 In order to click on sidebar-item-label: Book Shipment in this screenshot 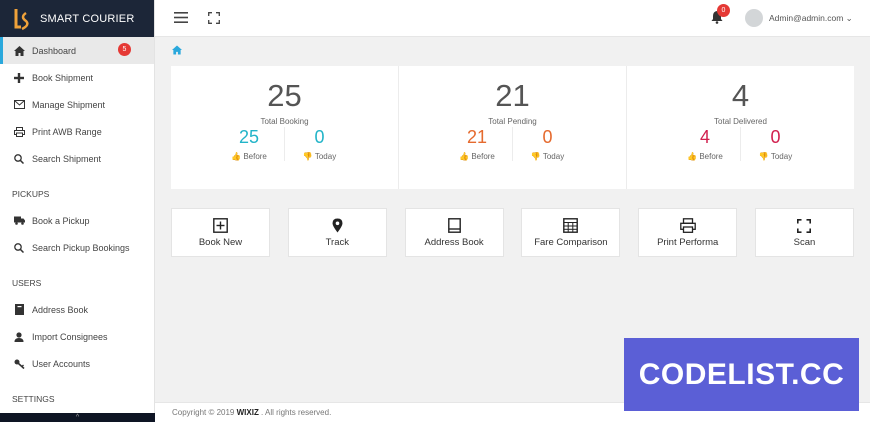, I will do `click(63, 77)`.